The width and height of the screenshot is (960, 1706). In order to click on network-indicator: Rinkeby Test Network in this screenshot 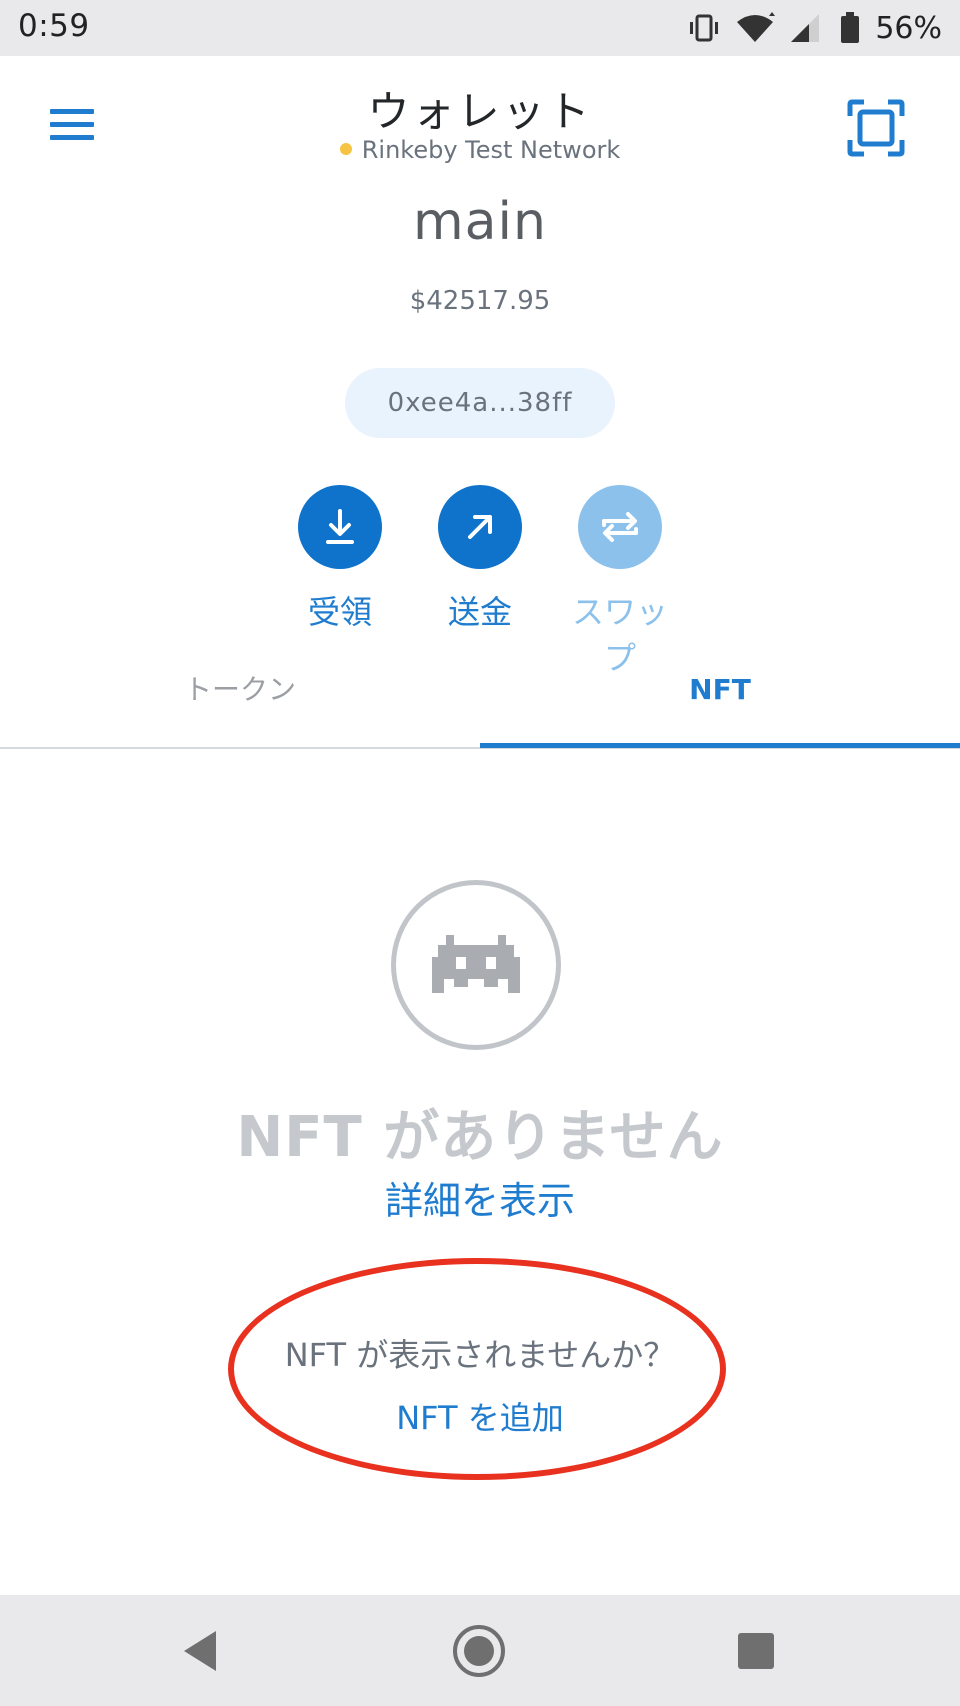, I will do `click(480, 150)`.